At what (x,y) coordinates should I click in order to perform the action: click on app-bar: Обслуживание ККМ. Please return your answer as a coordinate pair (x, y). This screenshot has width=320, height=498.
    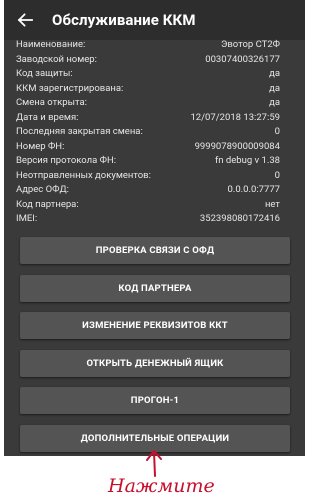
    Looking at the image, I should click on (154, 20).